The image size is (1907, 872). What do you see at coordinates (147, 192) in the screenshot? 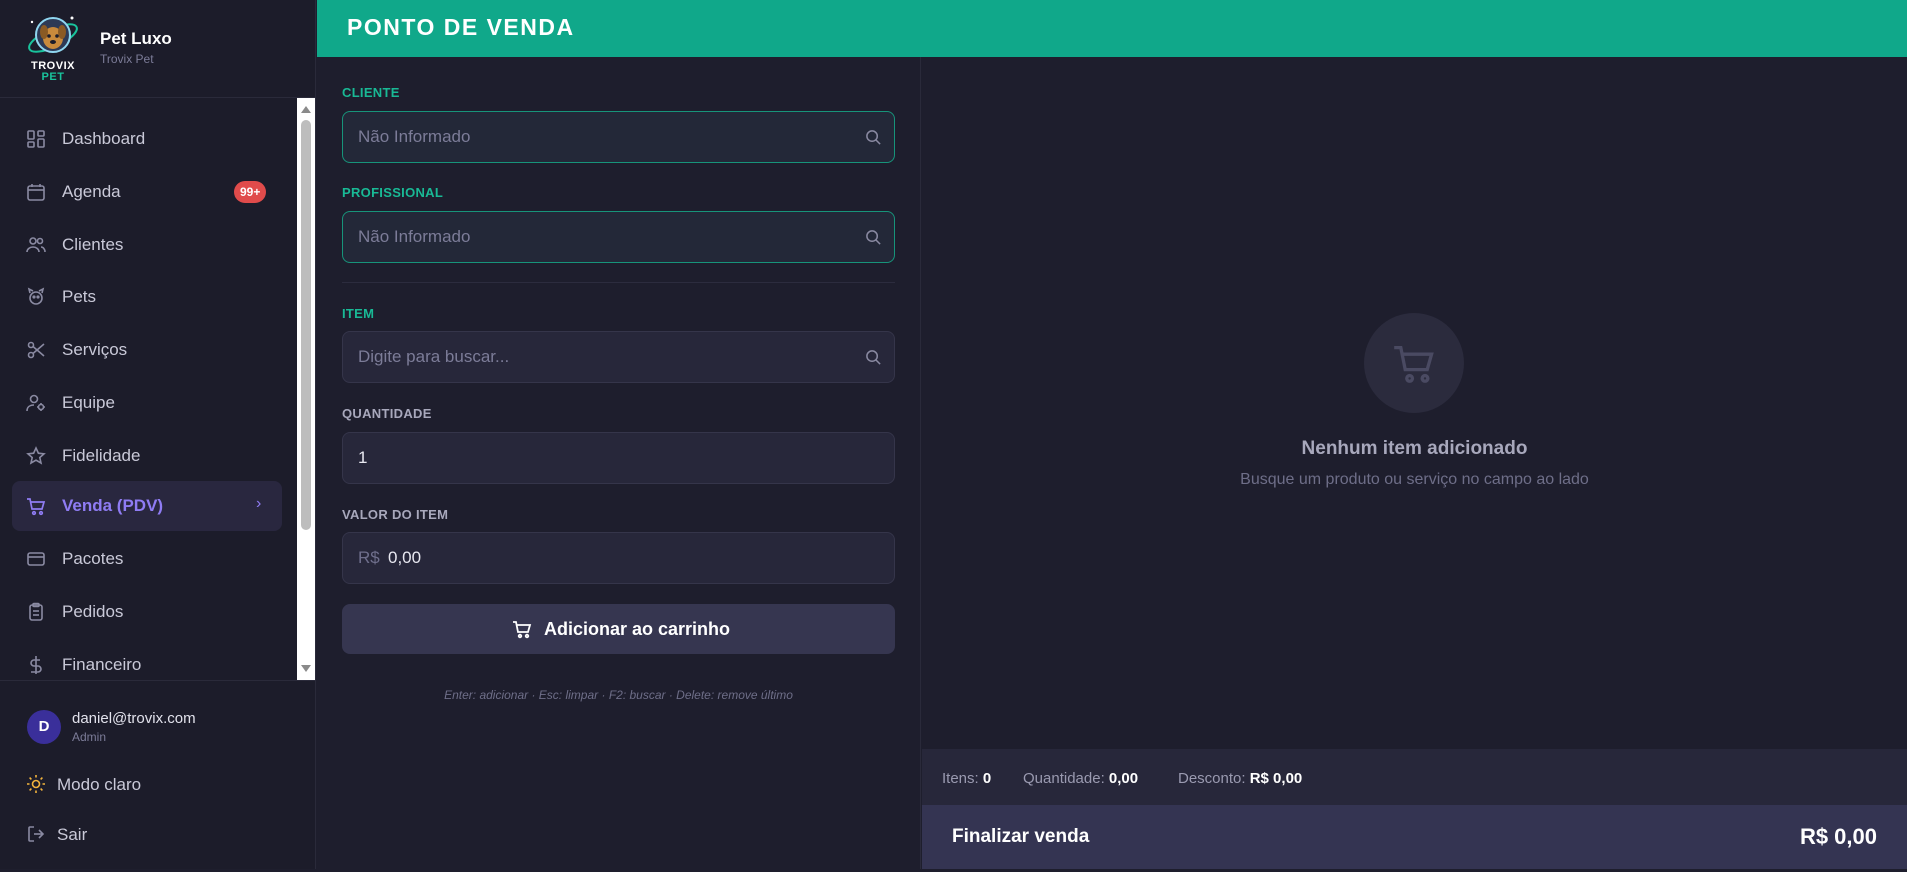
I see `sidebar-item-agenda: Agenda 99+` at bounding box center [147, 192].